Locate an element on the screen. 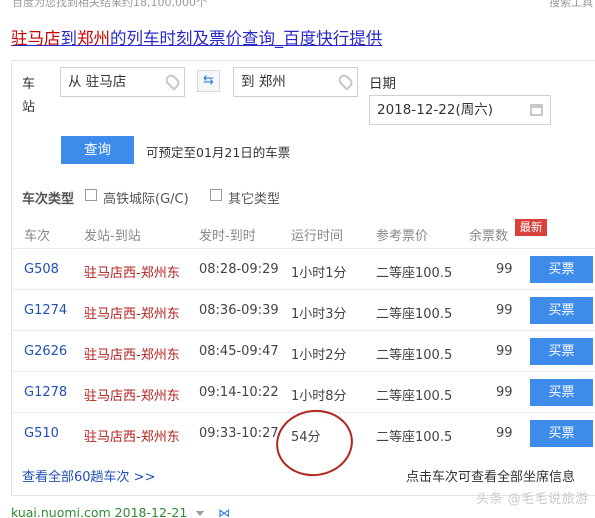 This screenshot has height=518, width=595. result-title-link: 驻马店到郑州的列车时刻及票价查询_百度快行提供 is located at coordinates (196, 37).